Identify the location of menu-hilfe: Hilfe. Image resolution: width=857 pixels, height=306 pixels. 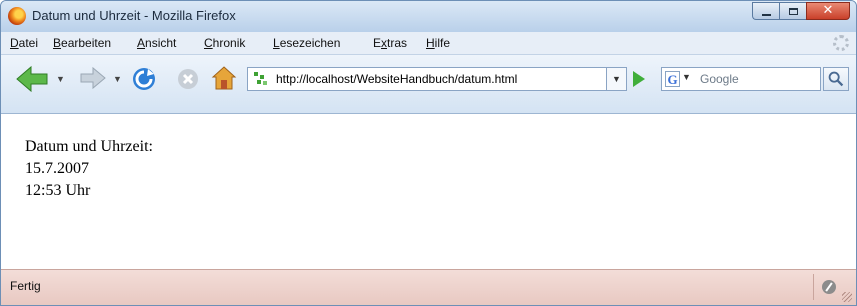
(438, 43).